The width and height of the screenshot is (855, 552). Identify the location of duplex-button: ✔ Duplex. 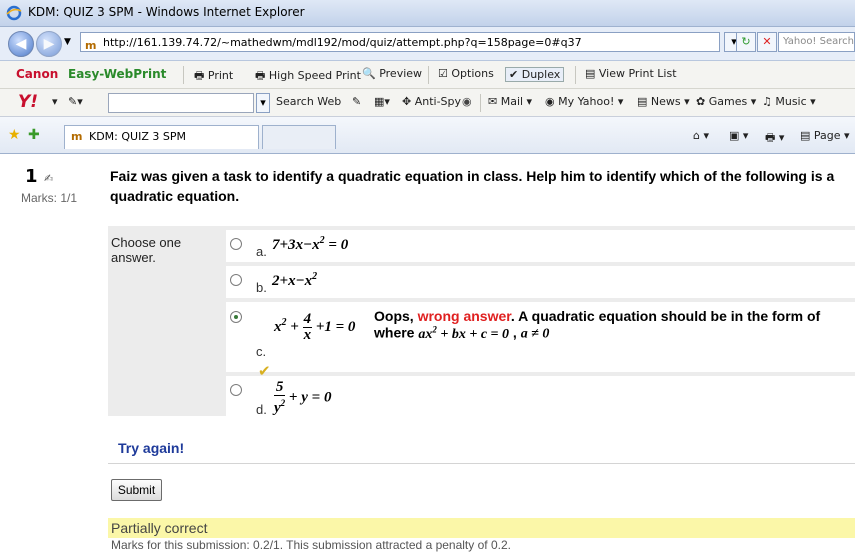
(535, 74).